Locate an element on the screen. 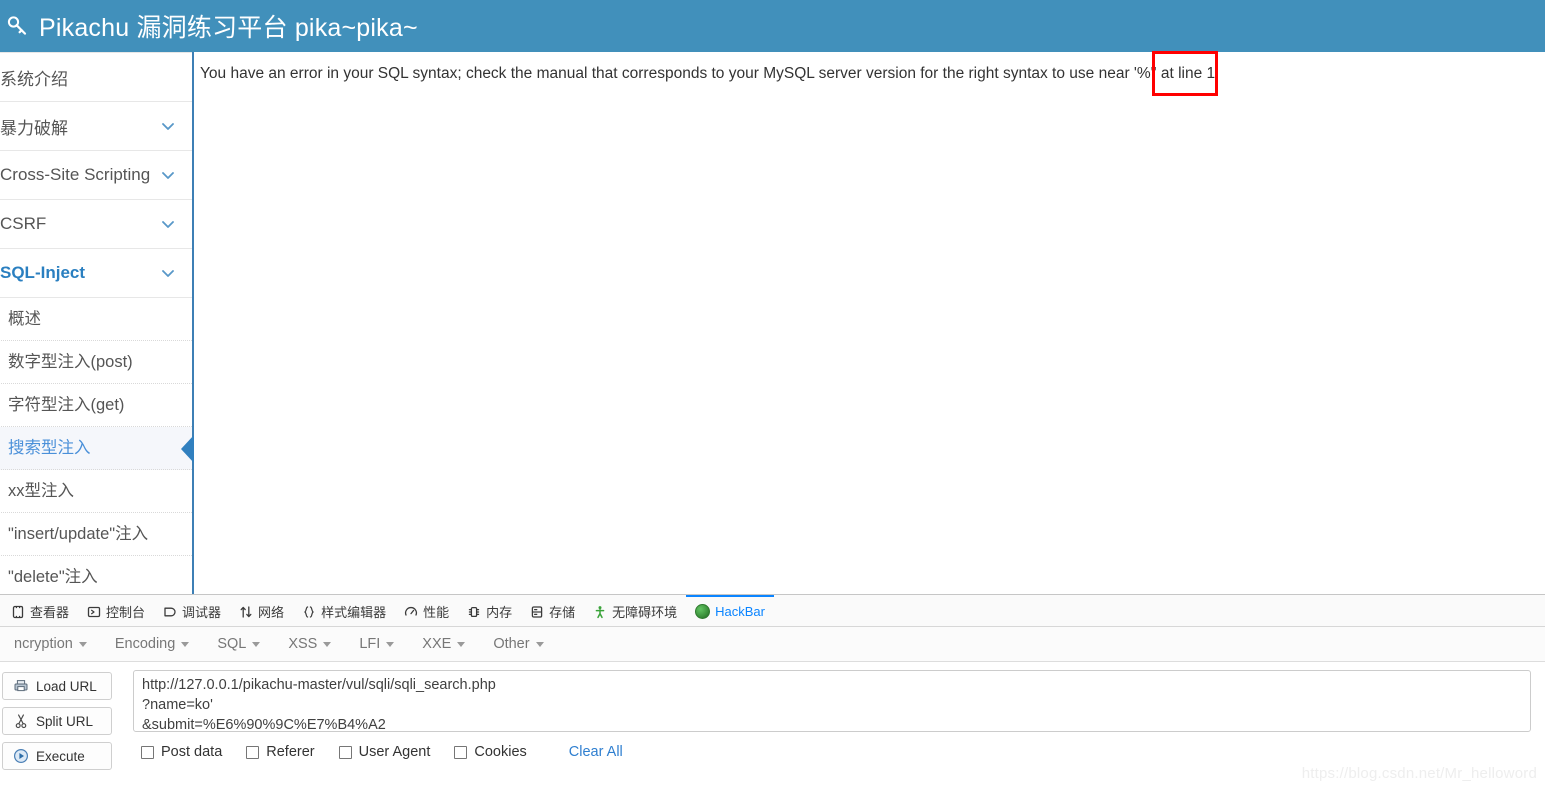 This screenshot has height=789, width=1545. sidebar-item-xss: Cross-Site Scripting is located at coordinates (96, 175).